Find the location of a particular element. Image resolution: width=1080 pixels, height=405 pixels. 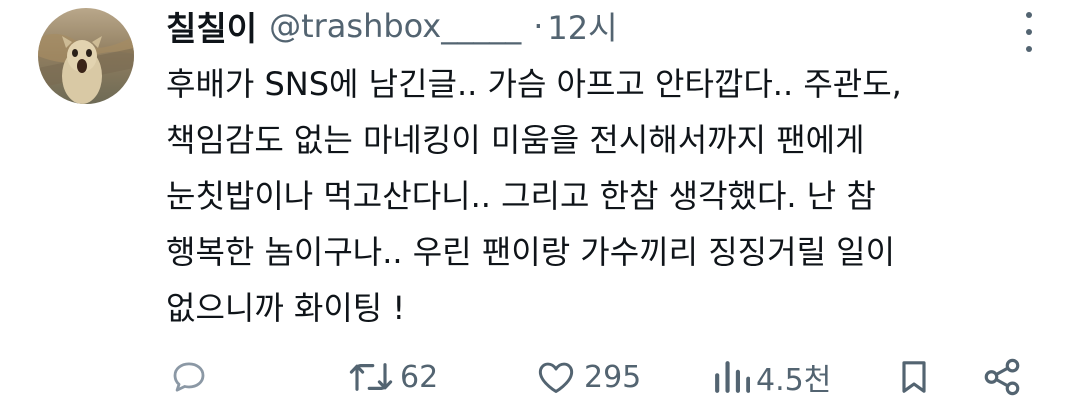

avatar-image is located at coordinates (86, 56).